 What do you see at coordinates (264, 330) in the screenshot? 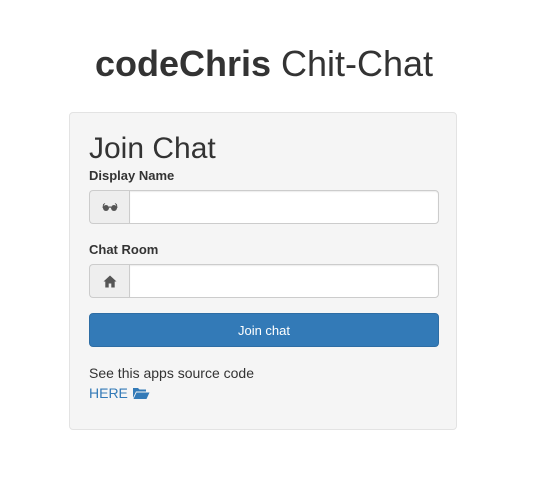
I see `join-chat-button: Join chat` at bounding box center [264, 330].